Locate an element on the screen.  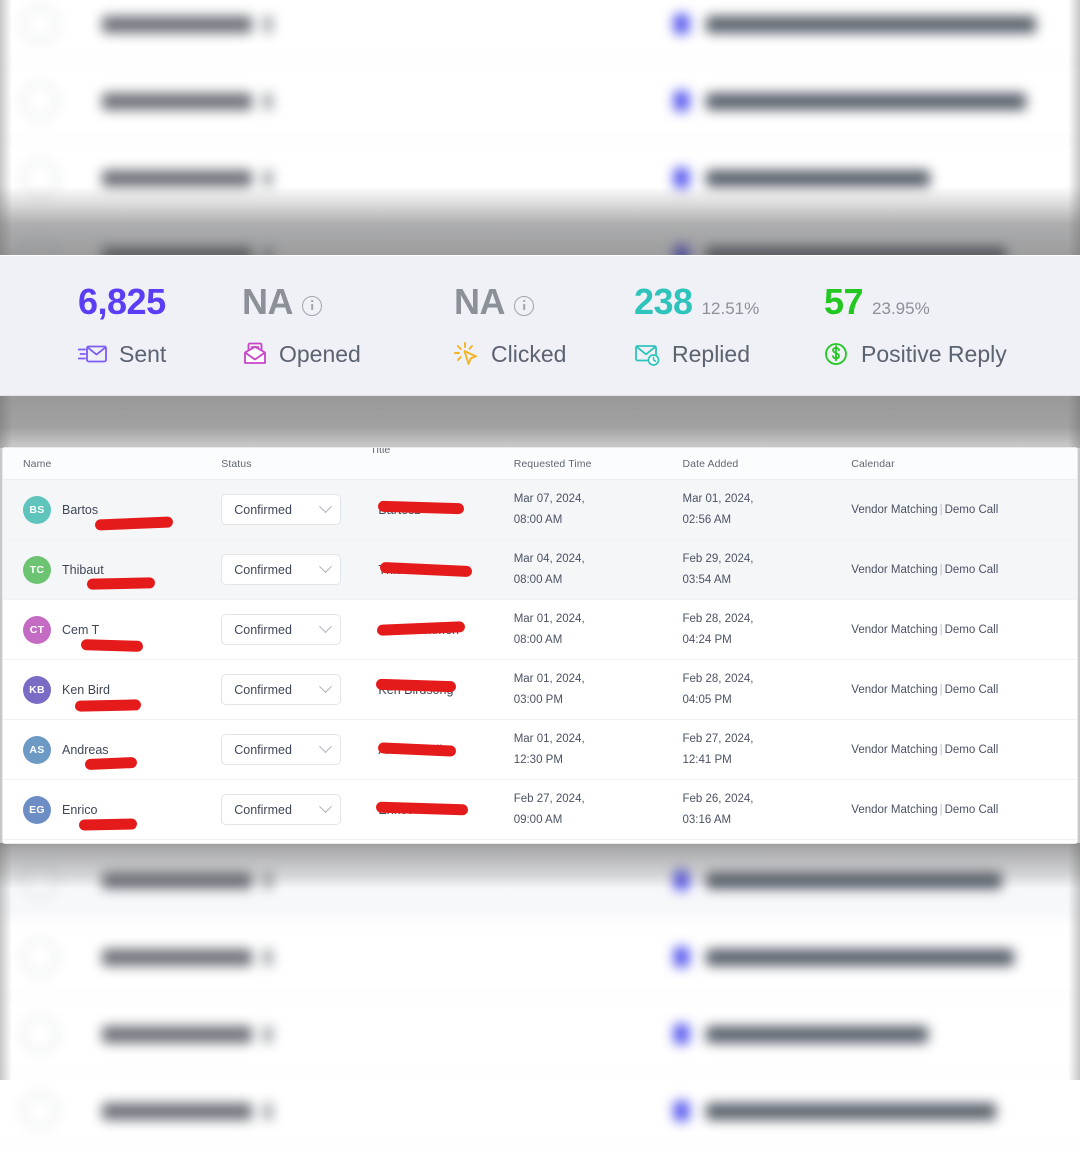
contact-name: Cem T is located at coordinates (81, 629).